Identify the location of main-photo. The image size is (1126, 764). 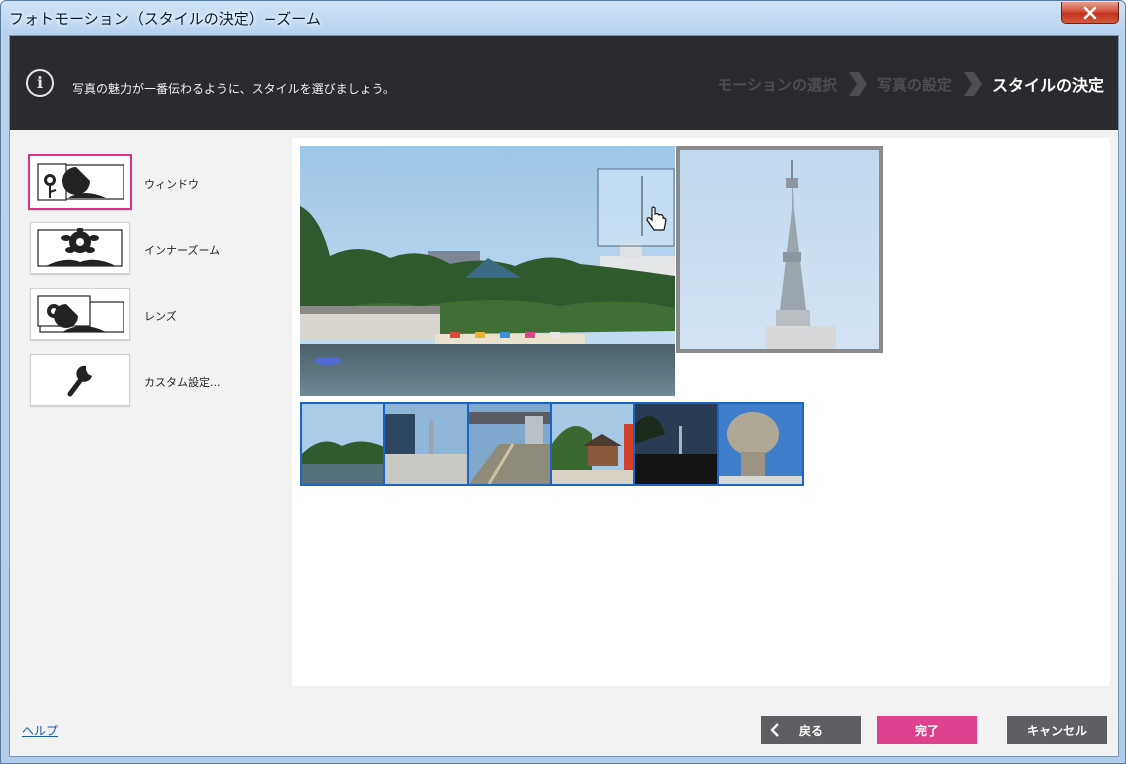
(487, 271).